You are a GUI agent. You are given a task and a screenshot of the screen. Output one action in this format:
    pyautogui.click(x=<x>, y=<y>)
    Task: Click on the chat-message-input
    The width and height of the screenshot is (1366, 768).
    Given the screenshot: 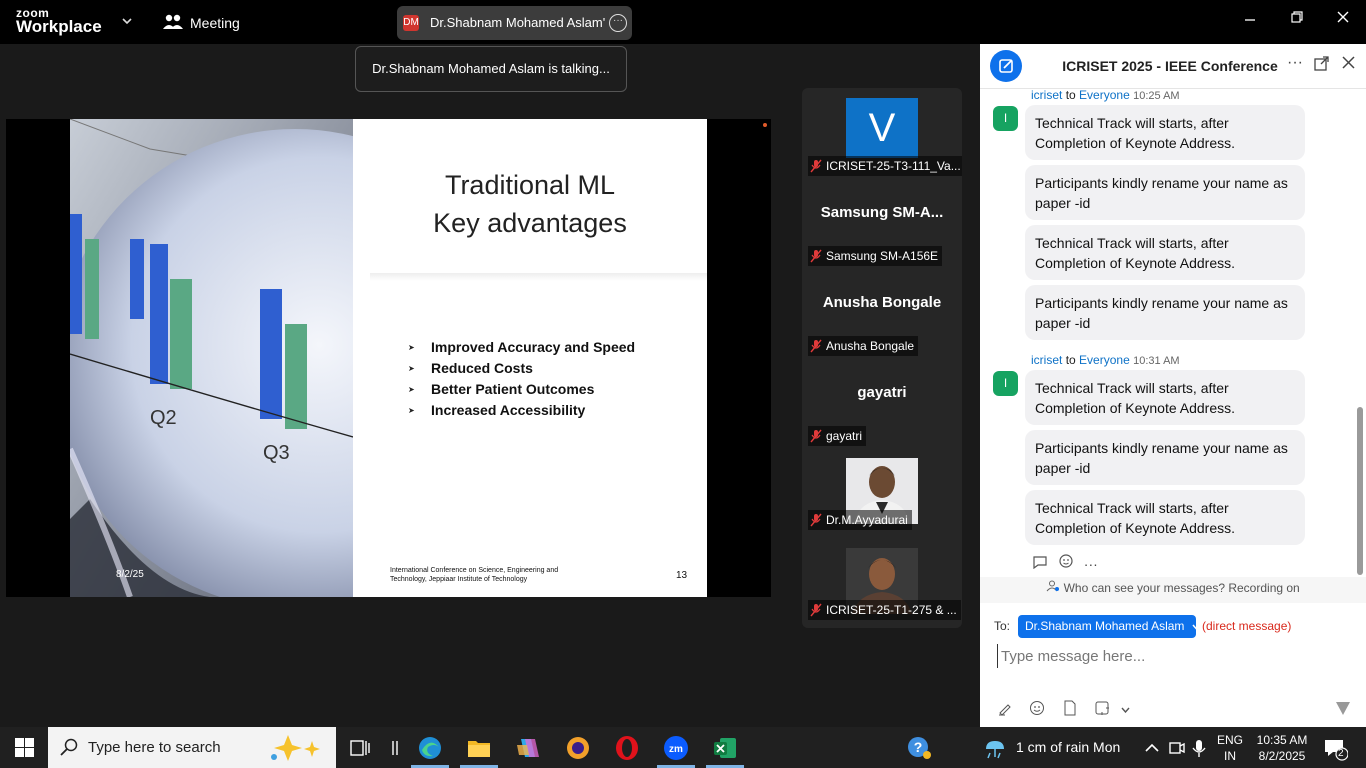 What is the action you would take?
    pyautogui.click(x=1172, y=656)
    